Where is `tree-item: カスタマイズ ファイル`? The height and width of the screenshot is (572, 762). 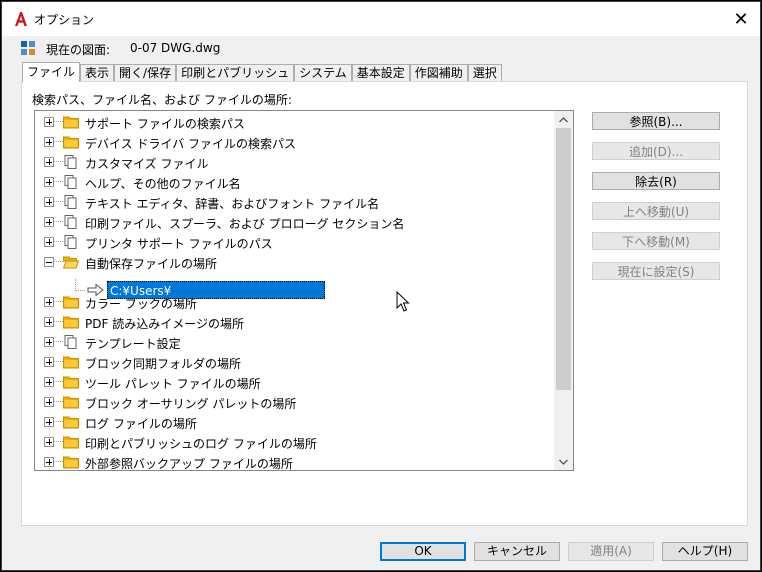
tree-item: カスタマイズ ファイル is located at coordinates (295, 162).